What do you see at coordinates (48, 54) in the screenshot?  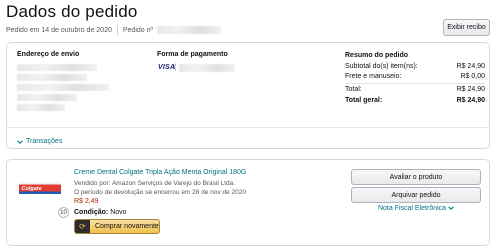 I see `shipping-address-heading: Endereço de envio` at bounding box center [48, 54].